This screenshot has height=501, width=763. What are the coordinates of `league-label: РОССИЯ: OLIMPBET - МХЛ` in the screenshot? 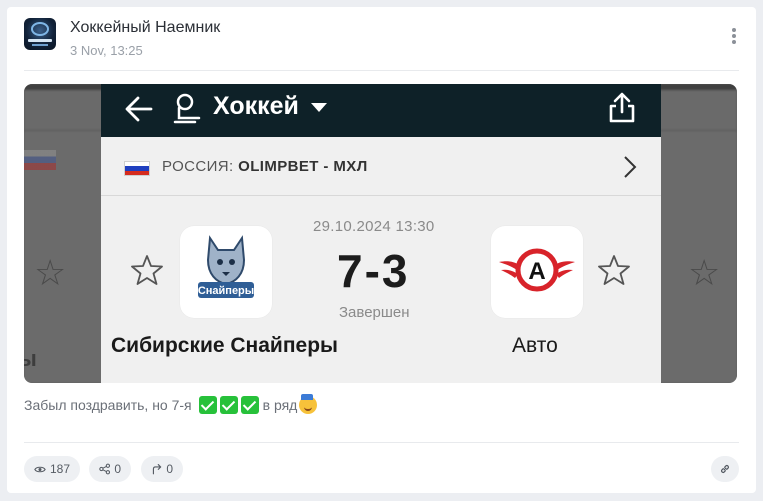 It's located at (265, 166).